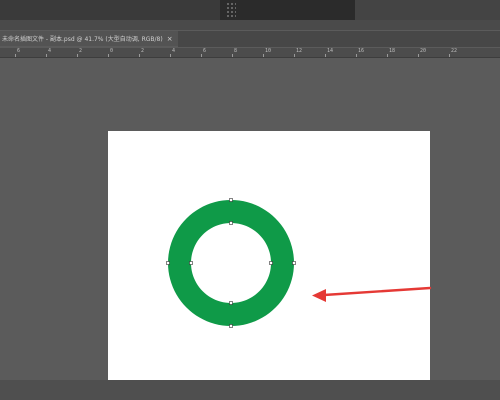  I want to click on ruler-label: 8, so click(236, 51).